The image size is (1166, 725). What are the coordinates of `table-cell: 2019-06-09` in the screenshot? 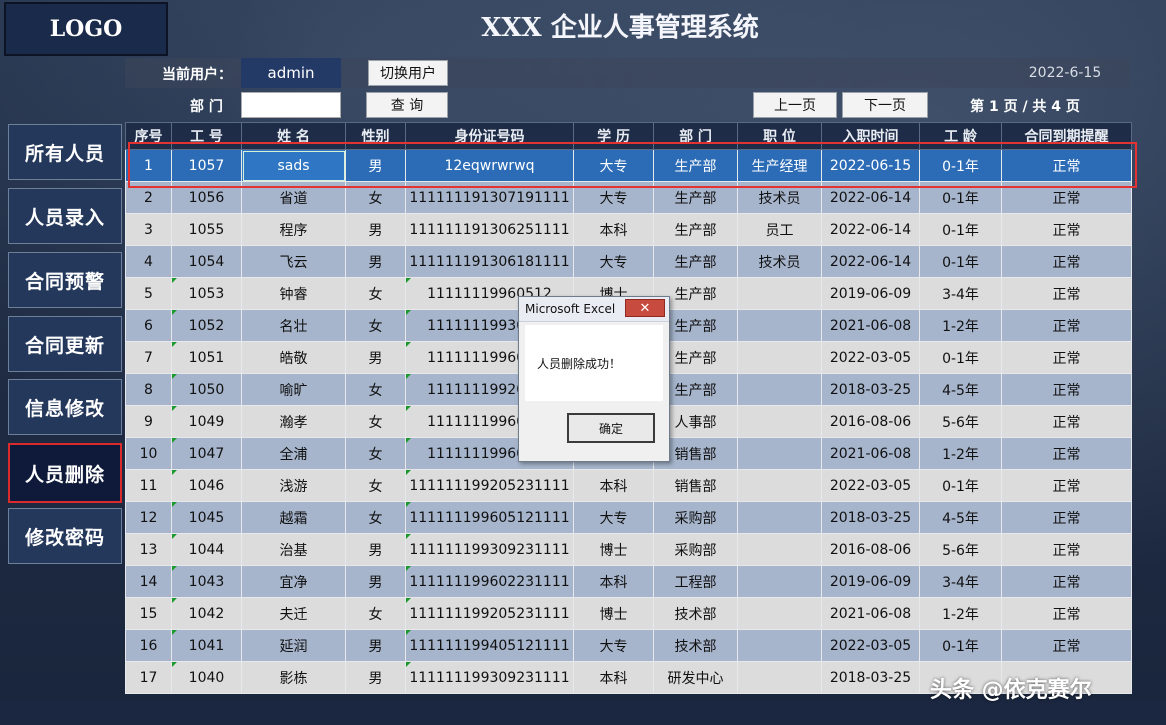 It's located at (870, 581).